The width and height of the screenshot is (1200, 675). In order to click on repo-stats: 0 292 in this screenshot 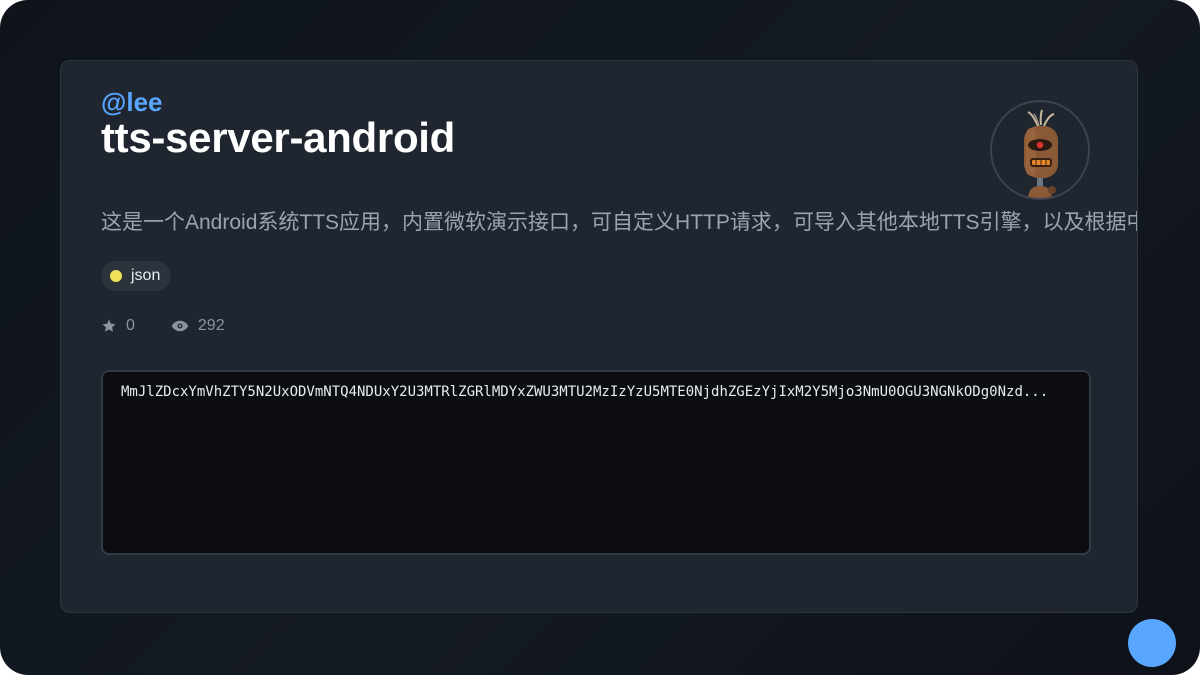, I will do `click(181, 326)`.